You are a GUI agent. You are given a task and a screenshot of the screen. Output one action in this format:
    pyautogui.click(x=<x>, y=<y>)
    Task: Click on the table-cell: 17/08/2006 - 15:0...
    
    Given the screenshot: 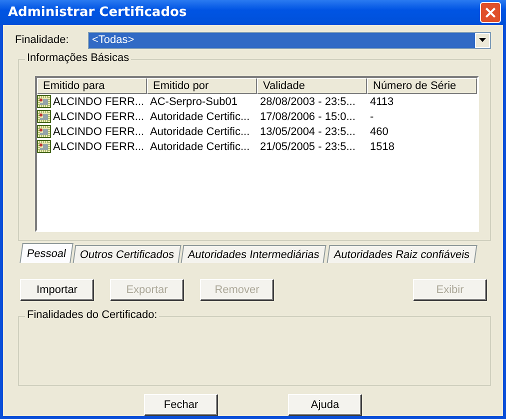 What is the action you would take?
    pyautogui.click(x=308, y=116)
    